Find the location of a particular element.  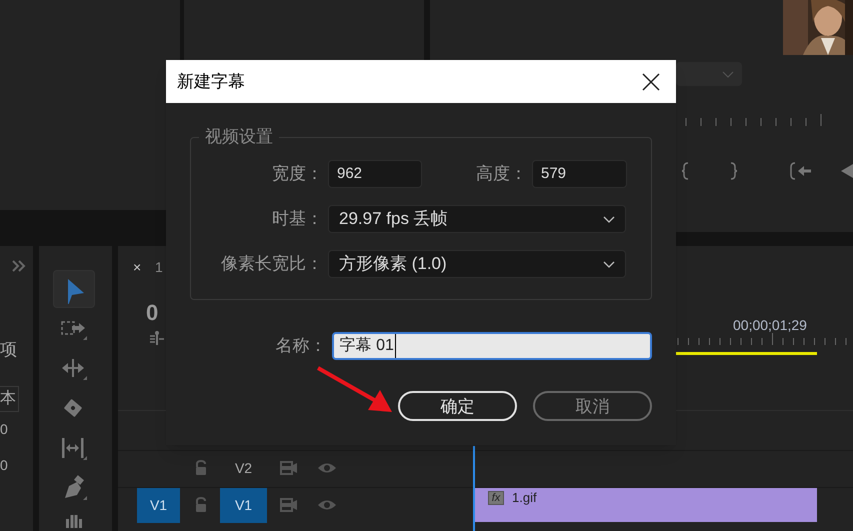

mark-out-icon is located at coordinates (733, 171).